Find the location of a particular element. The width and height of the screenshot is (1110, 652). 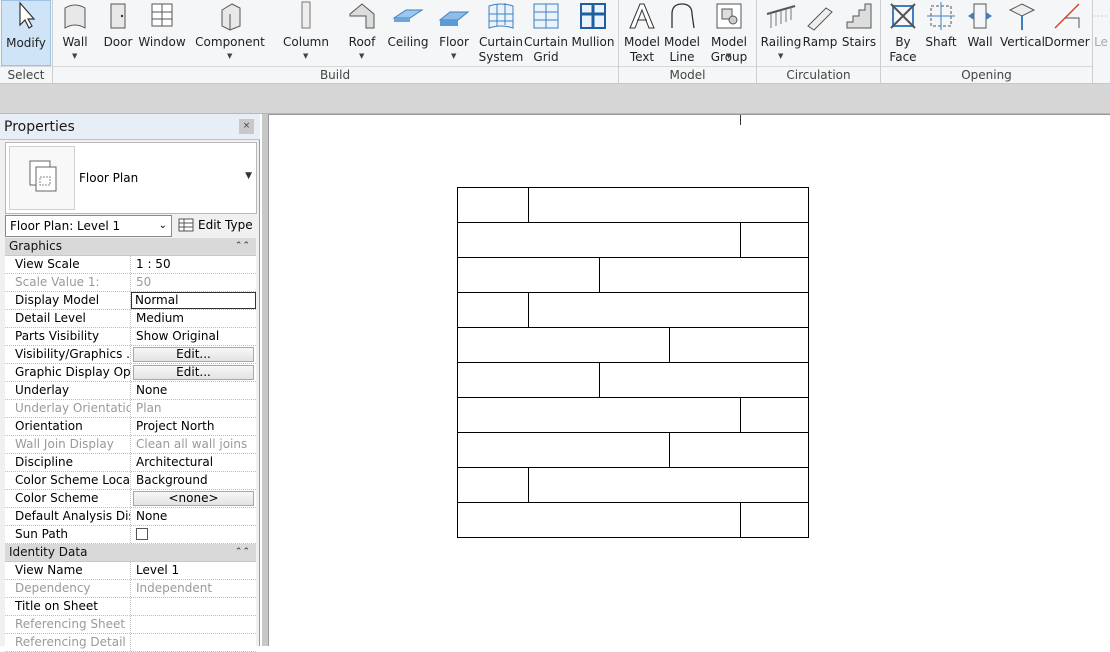

section-header-graphics: Graphics ⌃⌃ is located at coordinates (130, 247).